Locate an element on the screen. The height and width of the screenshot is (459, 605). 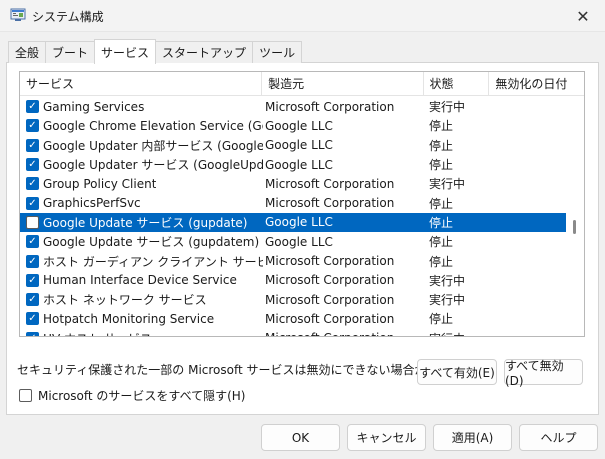
help-button: ヘルプ is located at coordinates (558, 437).